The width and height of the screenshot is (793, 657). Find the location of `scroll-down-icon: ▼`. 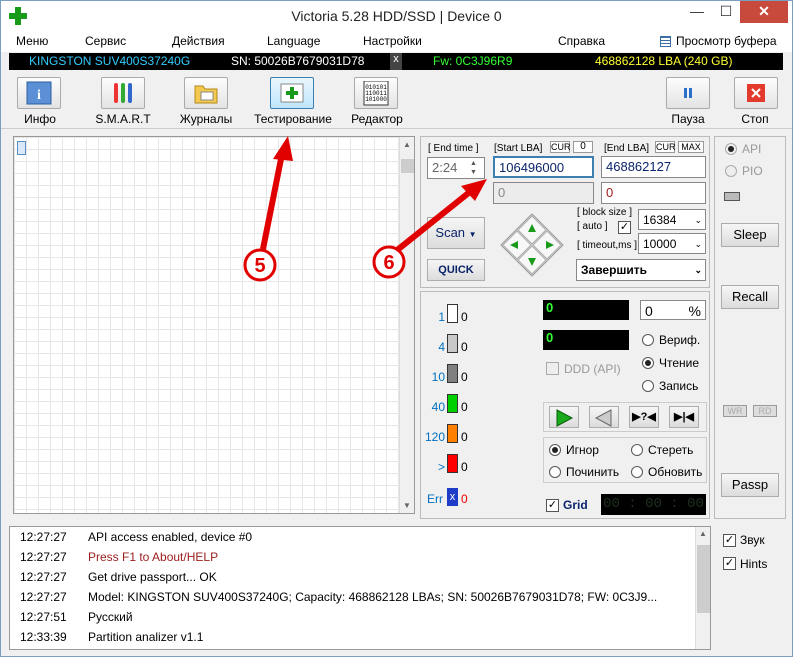

scroll-down-icon: ▼ is located at coordinates (407, 505).